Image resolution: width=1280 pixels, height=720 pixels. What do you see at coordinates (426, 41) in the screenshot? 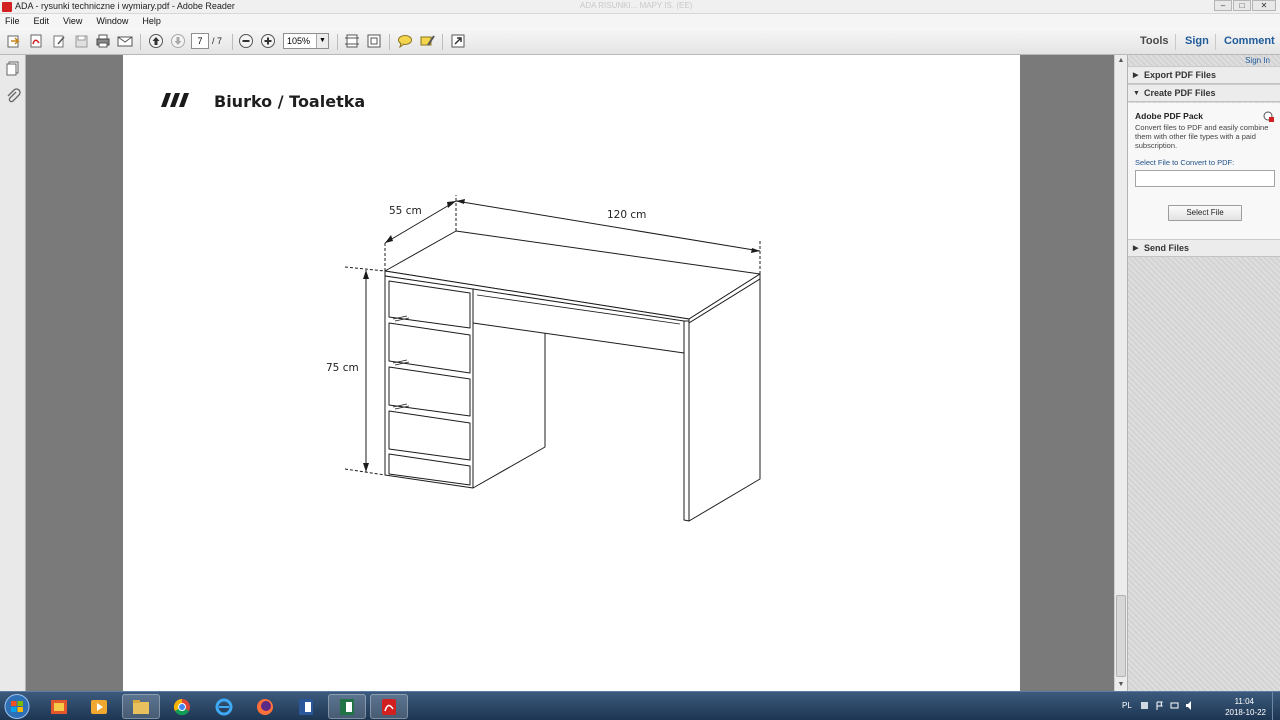
I see `highlight-icon` at bounding box center [426, 41].